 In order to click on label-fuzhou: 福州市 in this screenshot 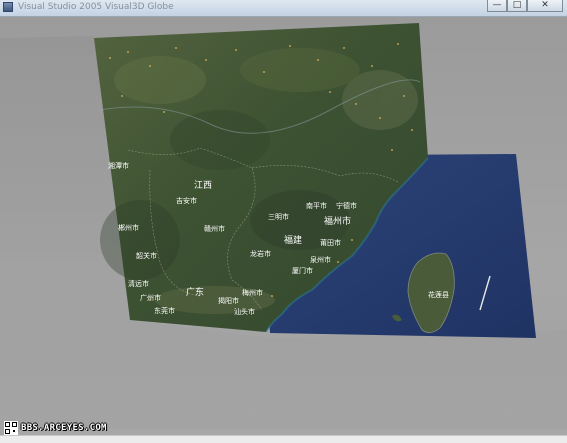, I will do `click(337, 221)`.